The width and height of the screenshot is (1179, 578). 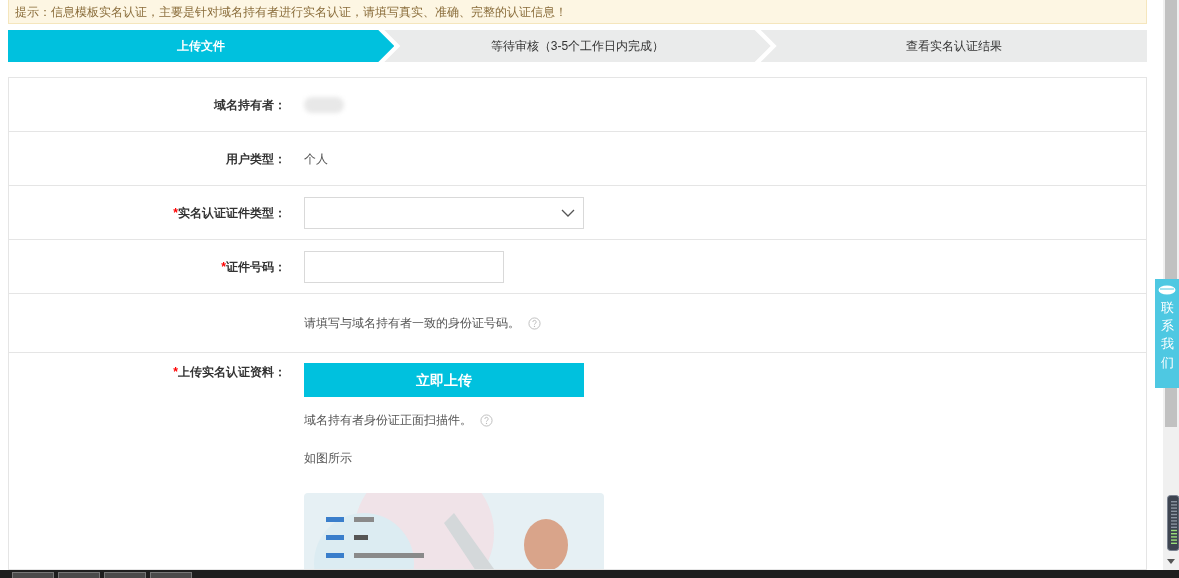 I want to click on chevron-down-icon, so click(x=568, y=212).